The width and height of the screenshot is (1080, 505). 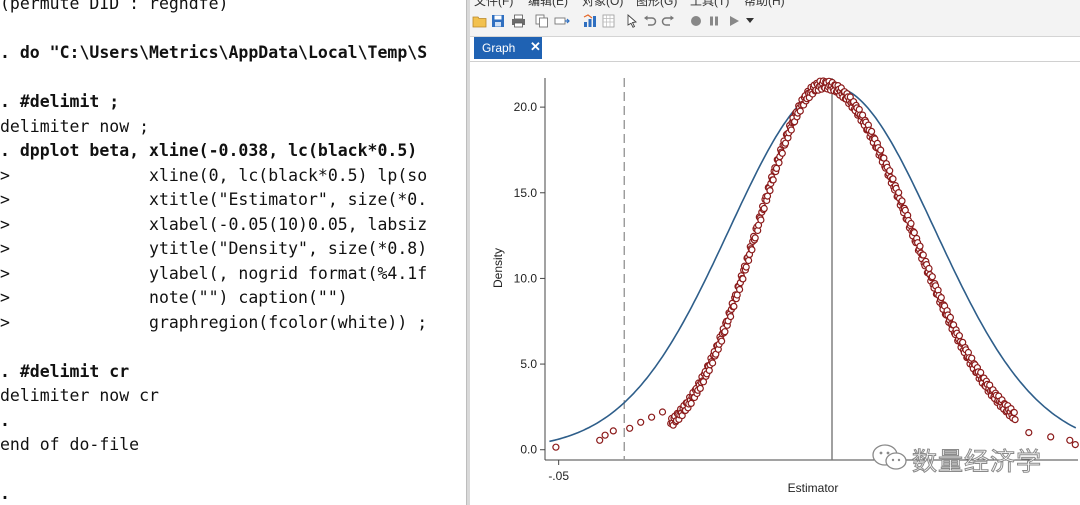 I want to click on wechat-icon, so click(x=889, y=457).